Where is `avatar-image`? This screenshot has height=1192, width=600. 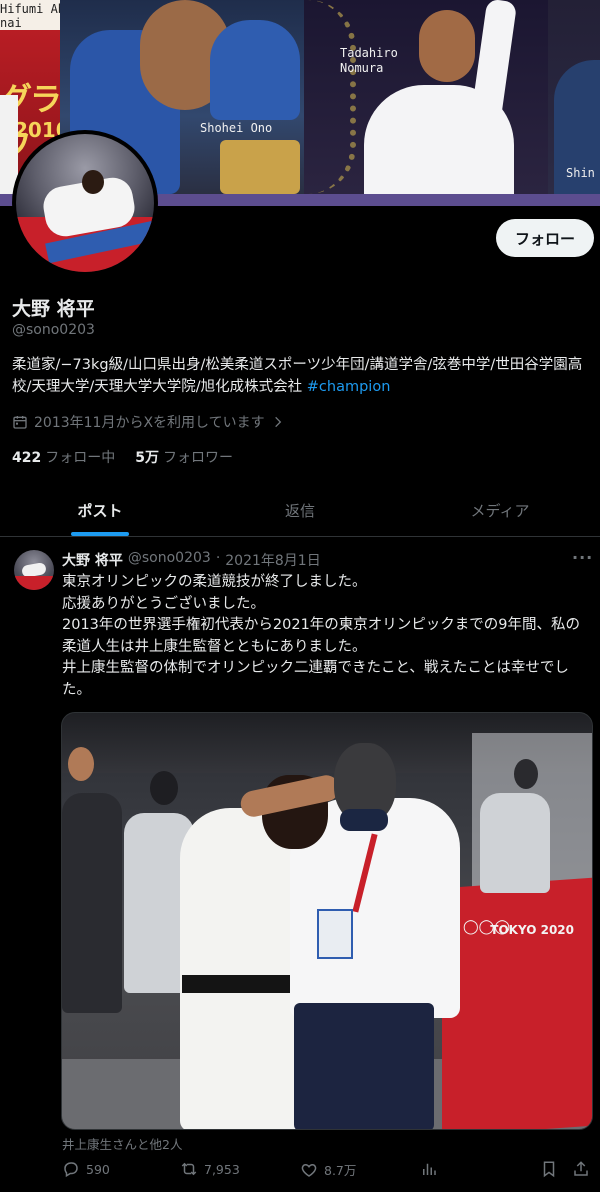
avatar-image is located at coordinates (85, 203).